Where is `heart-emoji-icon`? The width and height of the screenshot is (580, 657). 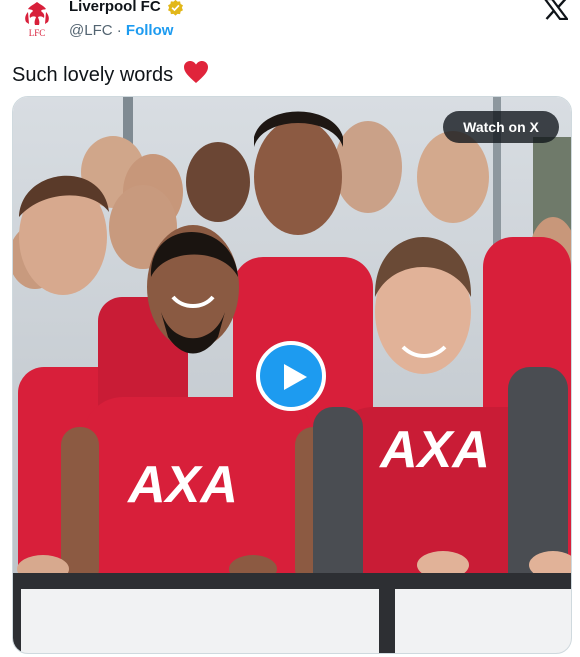
heart-emoji-icon is located at coordinates (196, 75).